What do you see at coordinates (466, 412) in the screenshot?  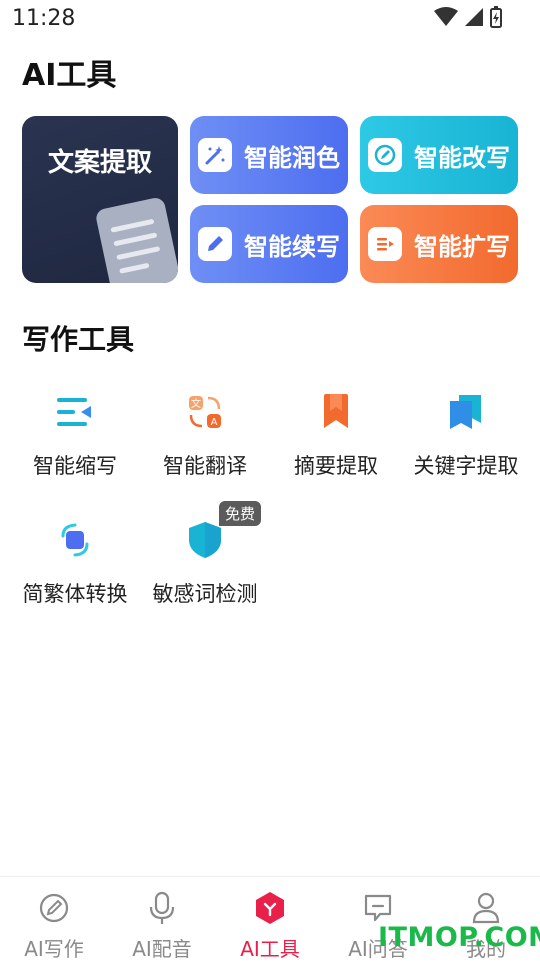 I see `double-bookmark-icon` at bounding box center [466, 412].